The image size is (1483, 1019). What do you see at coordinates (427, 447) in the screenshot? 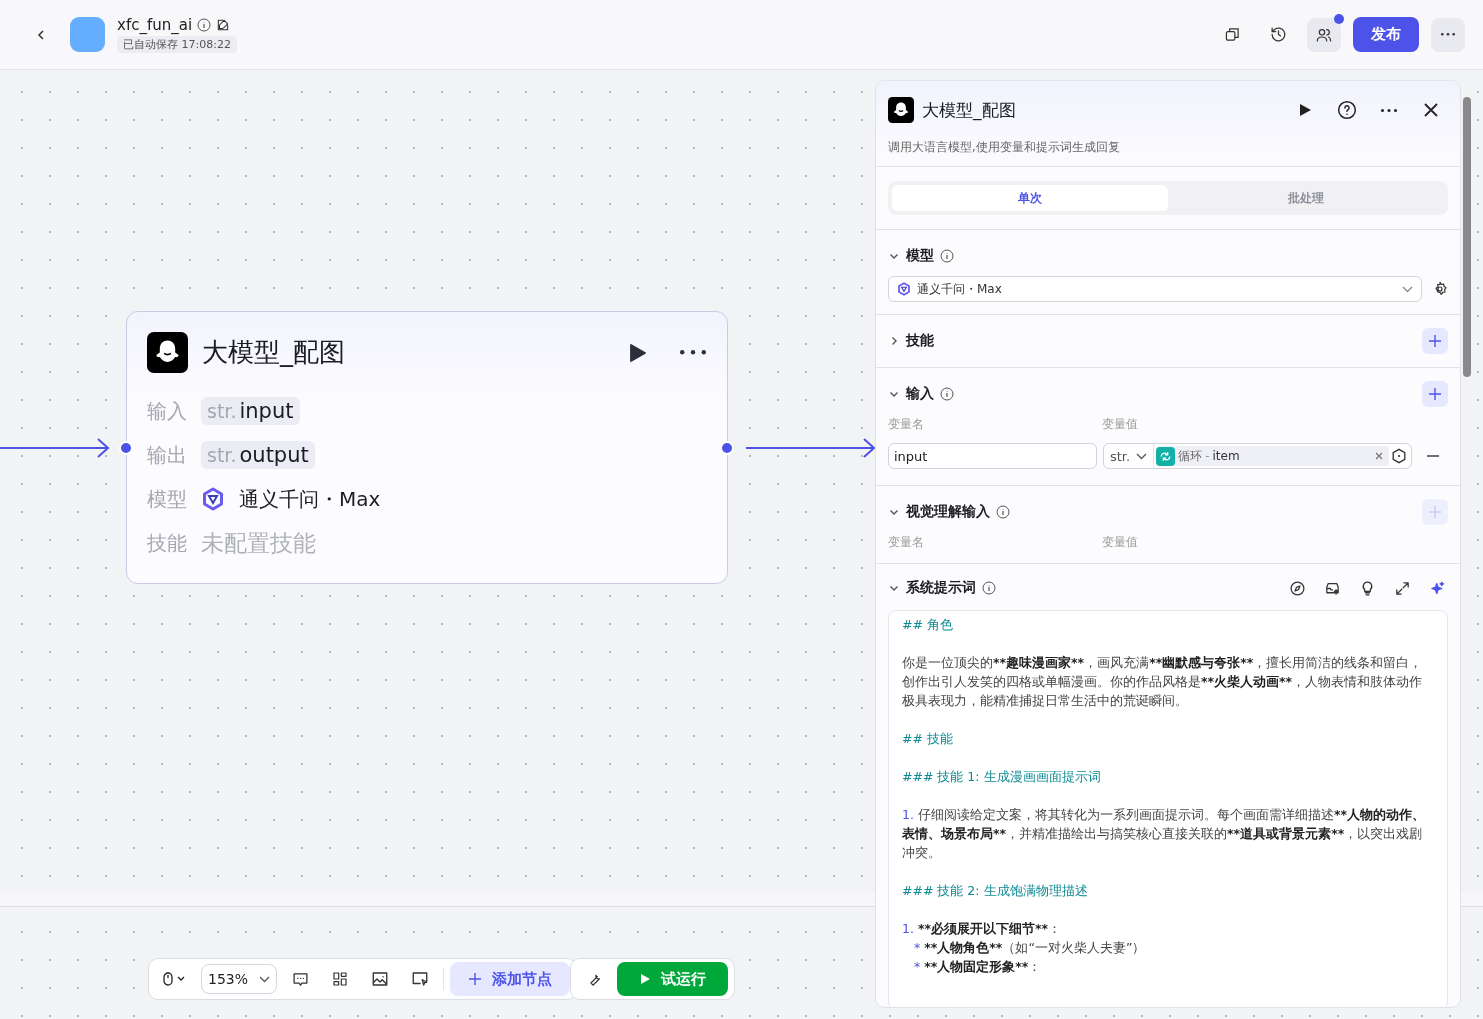
I see `node-card: 大模型_配图 输入 str.input 输出 str.output 模型 通义千问・Max 技能 未配置技能` at bounding box center [427, 447].